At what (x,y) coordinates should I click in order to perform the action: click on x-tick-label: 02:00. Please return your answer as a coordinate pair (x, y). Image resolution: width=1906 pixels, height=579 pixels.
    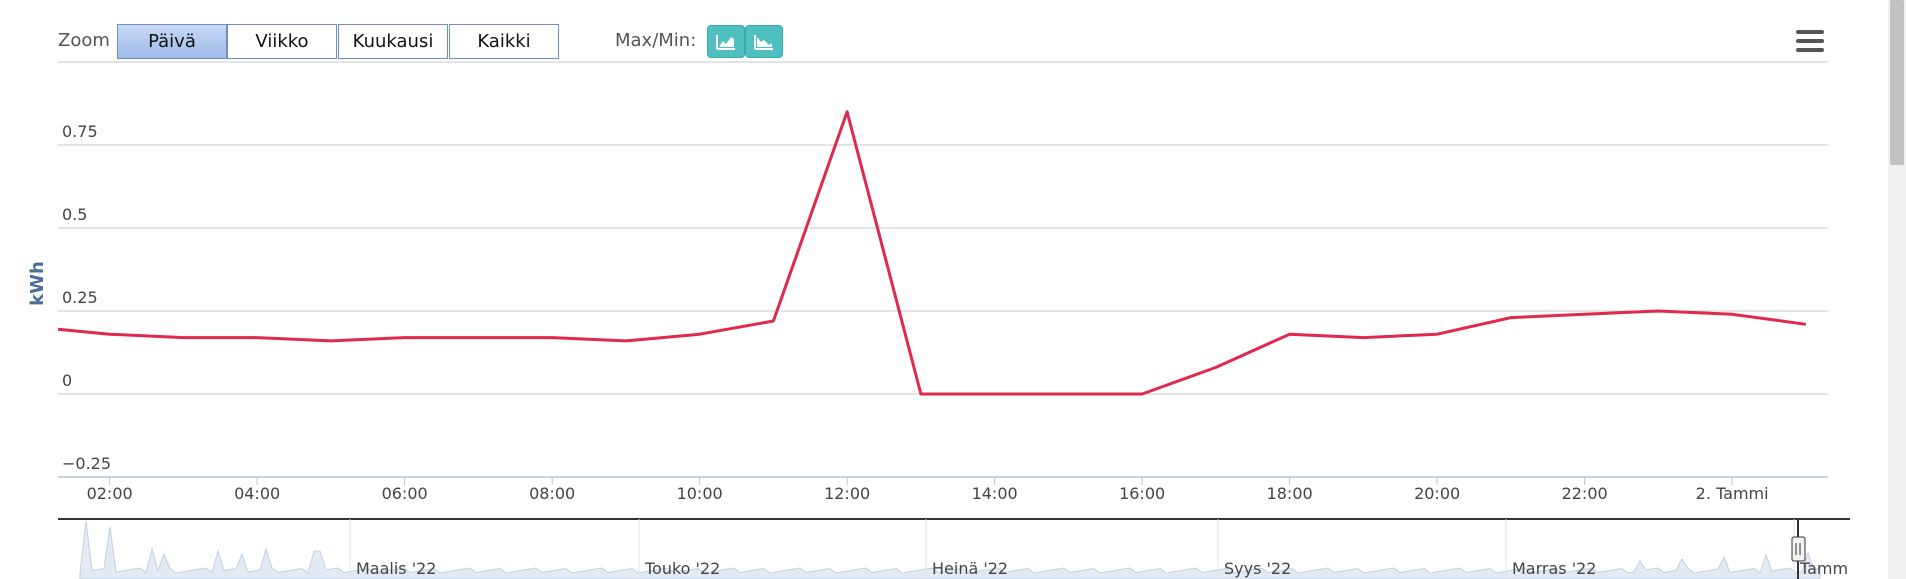
    Looking at the image, I should click on (110, 493).